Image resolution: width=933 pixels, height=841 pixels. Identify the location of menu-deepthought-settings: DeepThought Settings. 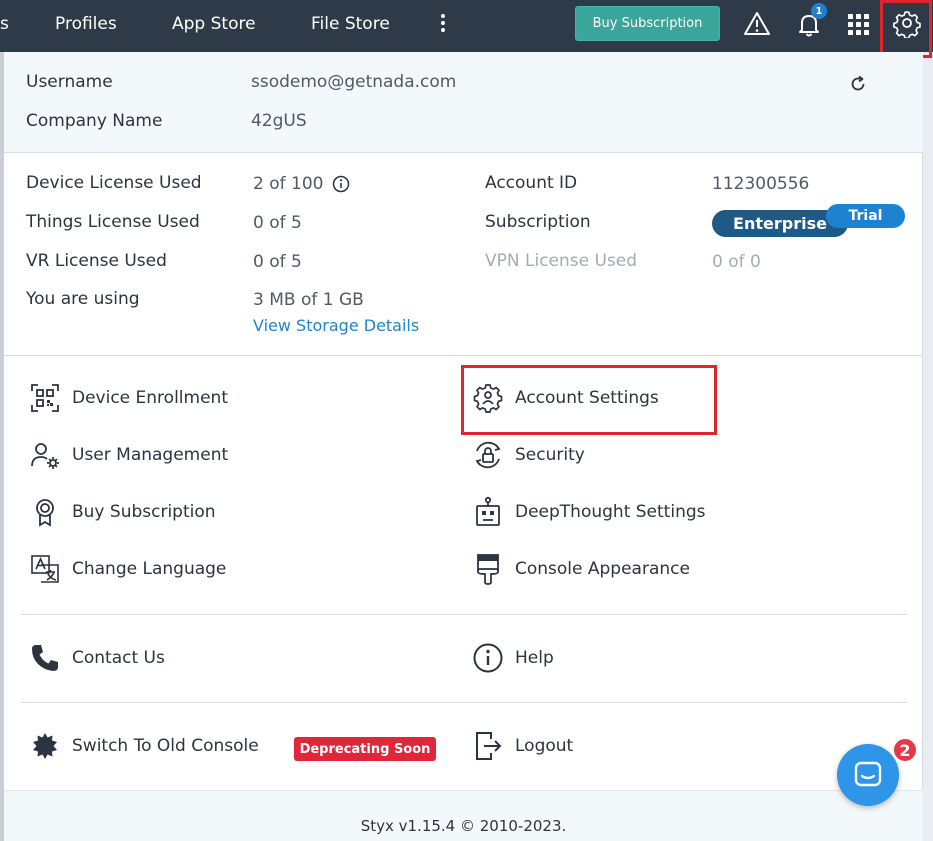
(588, 512).